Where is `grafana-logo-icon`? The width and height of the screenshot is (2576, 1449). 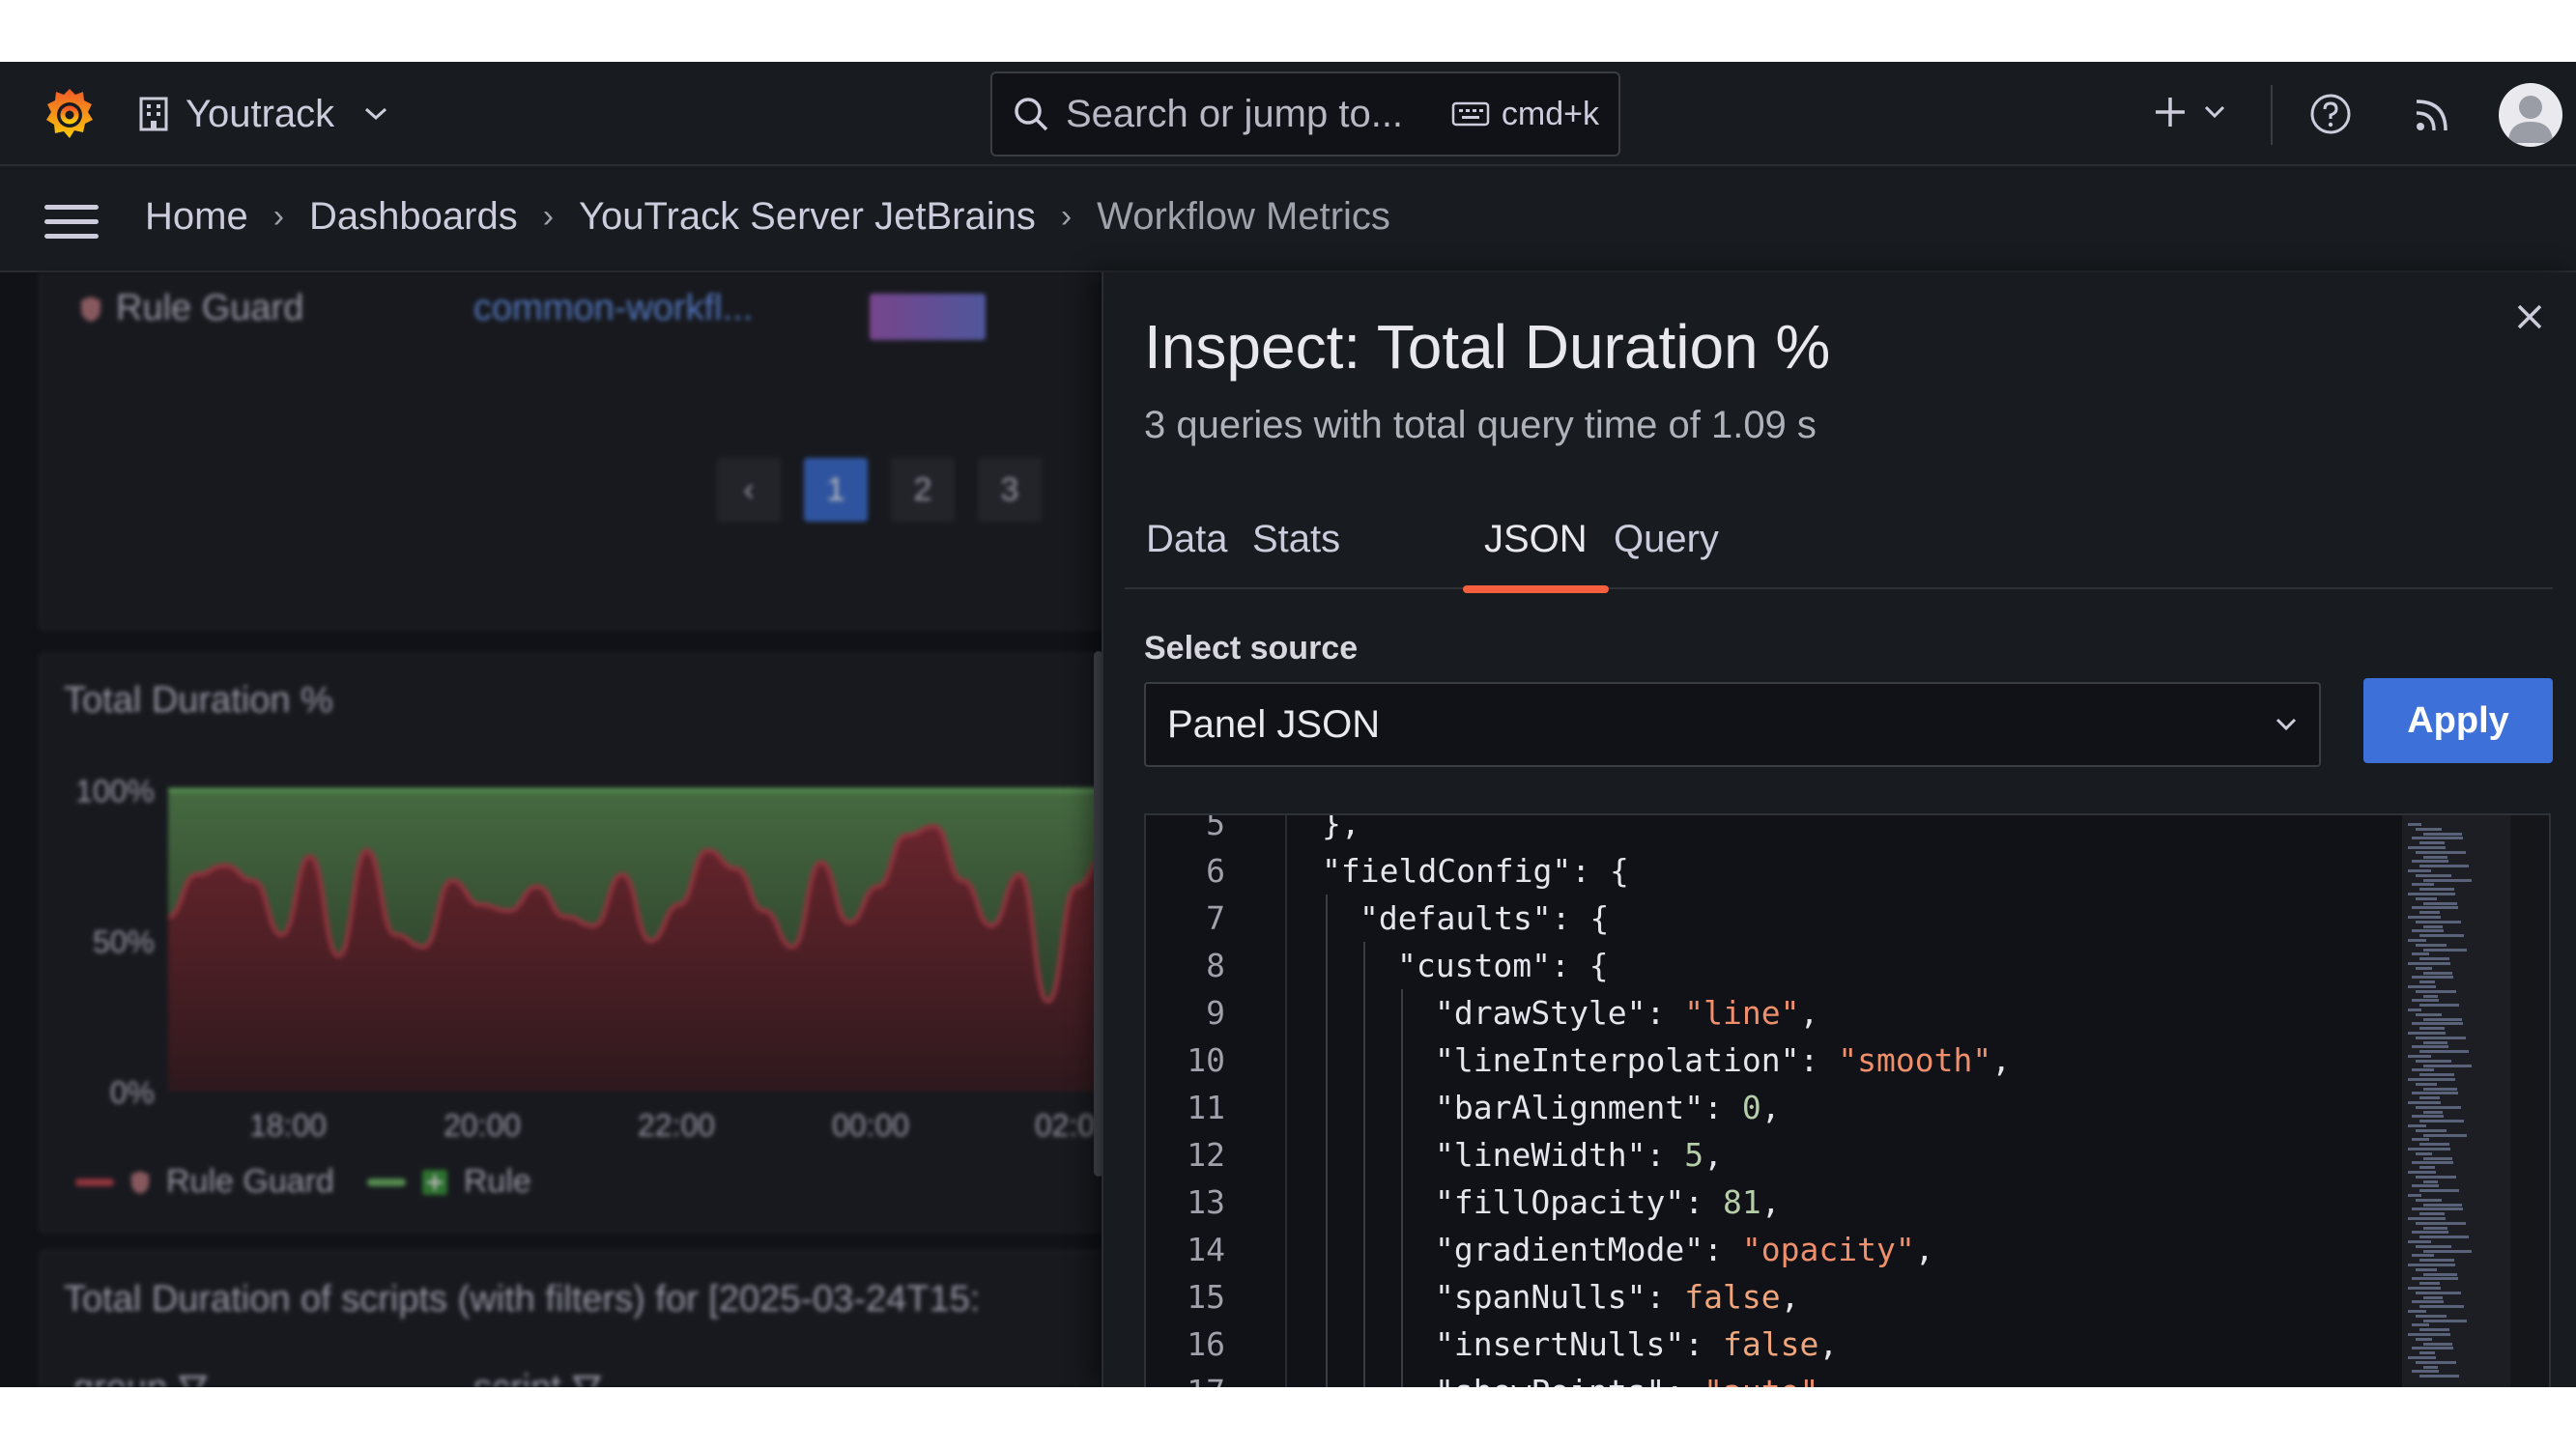 grafana-logo-icon is located at coordinates (70, 114).